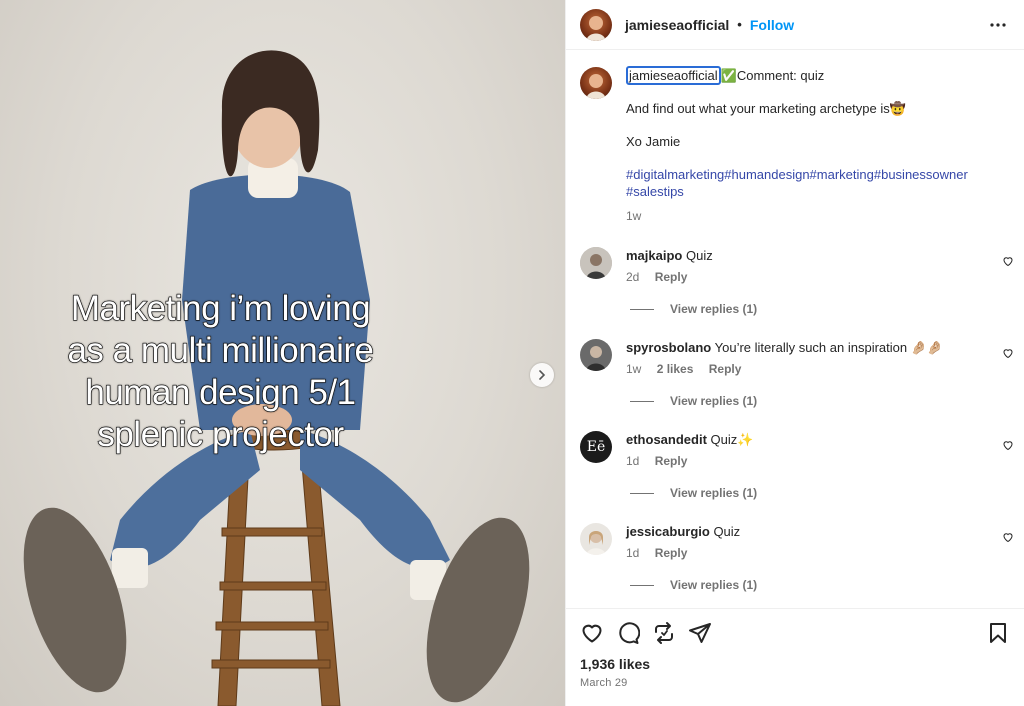 This screenshot has height=706, width=1024. What do you see at coordinates (633, 277) in the screenshot?
I see `comment-time: 2d` at bounding box center [633, 277].